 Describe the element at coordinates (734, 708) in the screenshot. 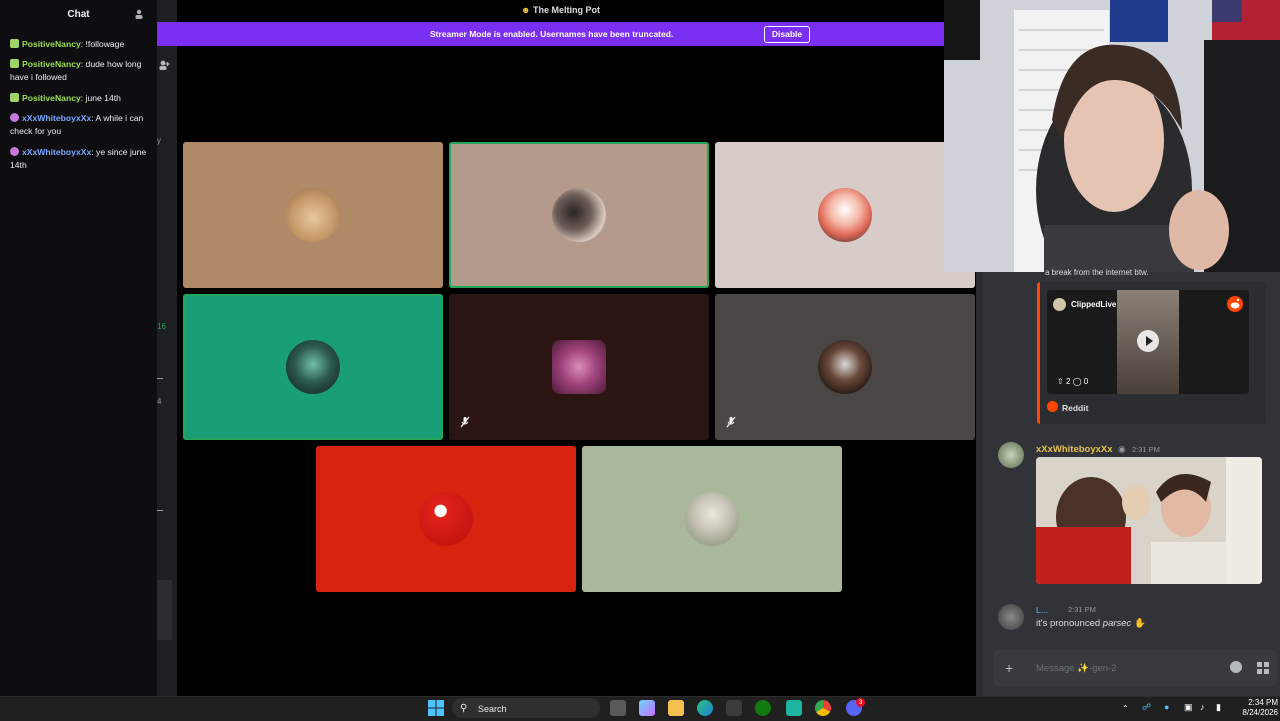

I see `store-icon` at that location.